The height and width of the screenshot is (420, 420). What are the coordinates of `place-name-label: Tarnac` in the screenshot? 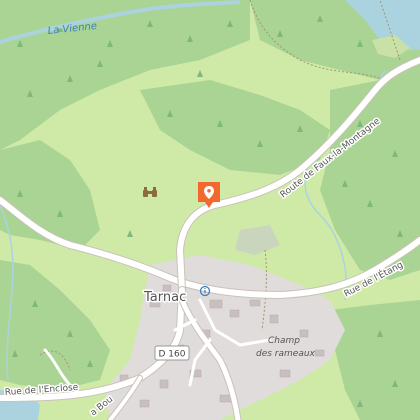 It's located at (165, 298).